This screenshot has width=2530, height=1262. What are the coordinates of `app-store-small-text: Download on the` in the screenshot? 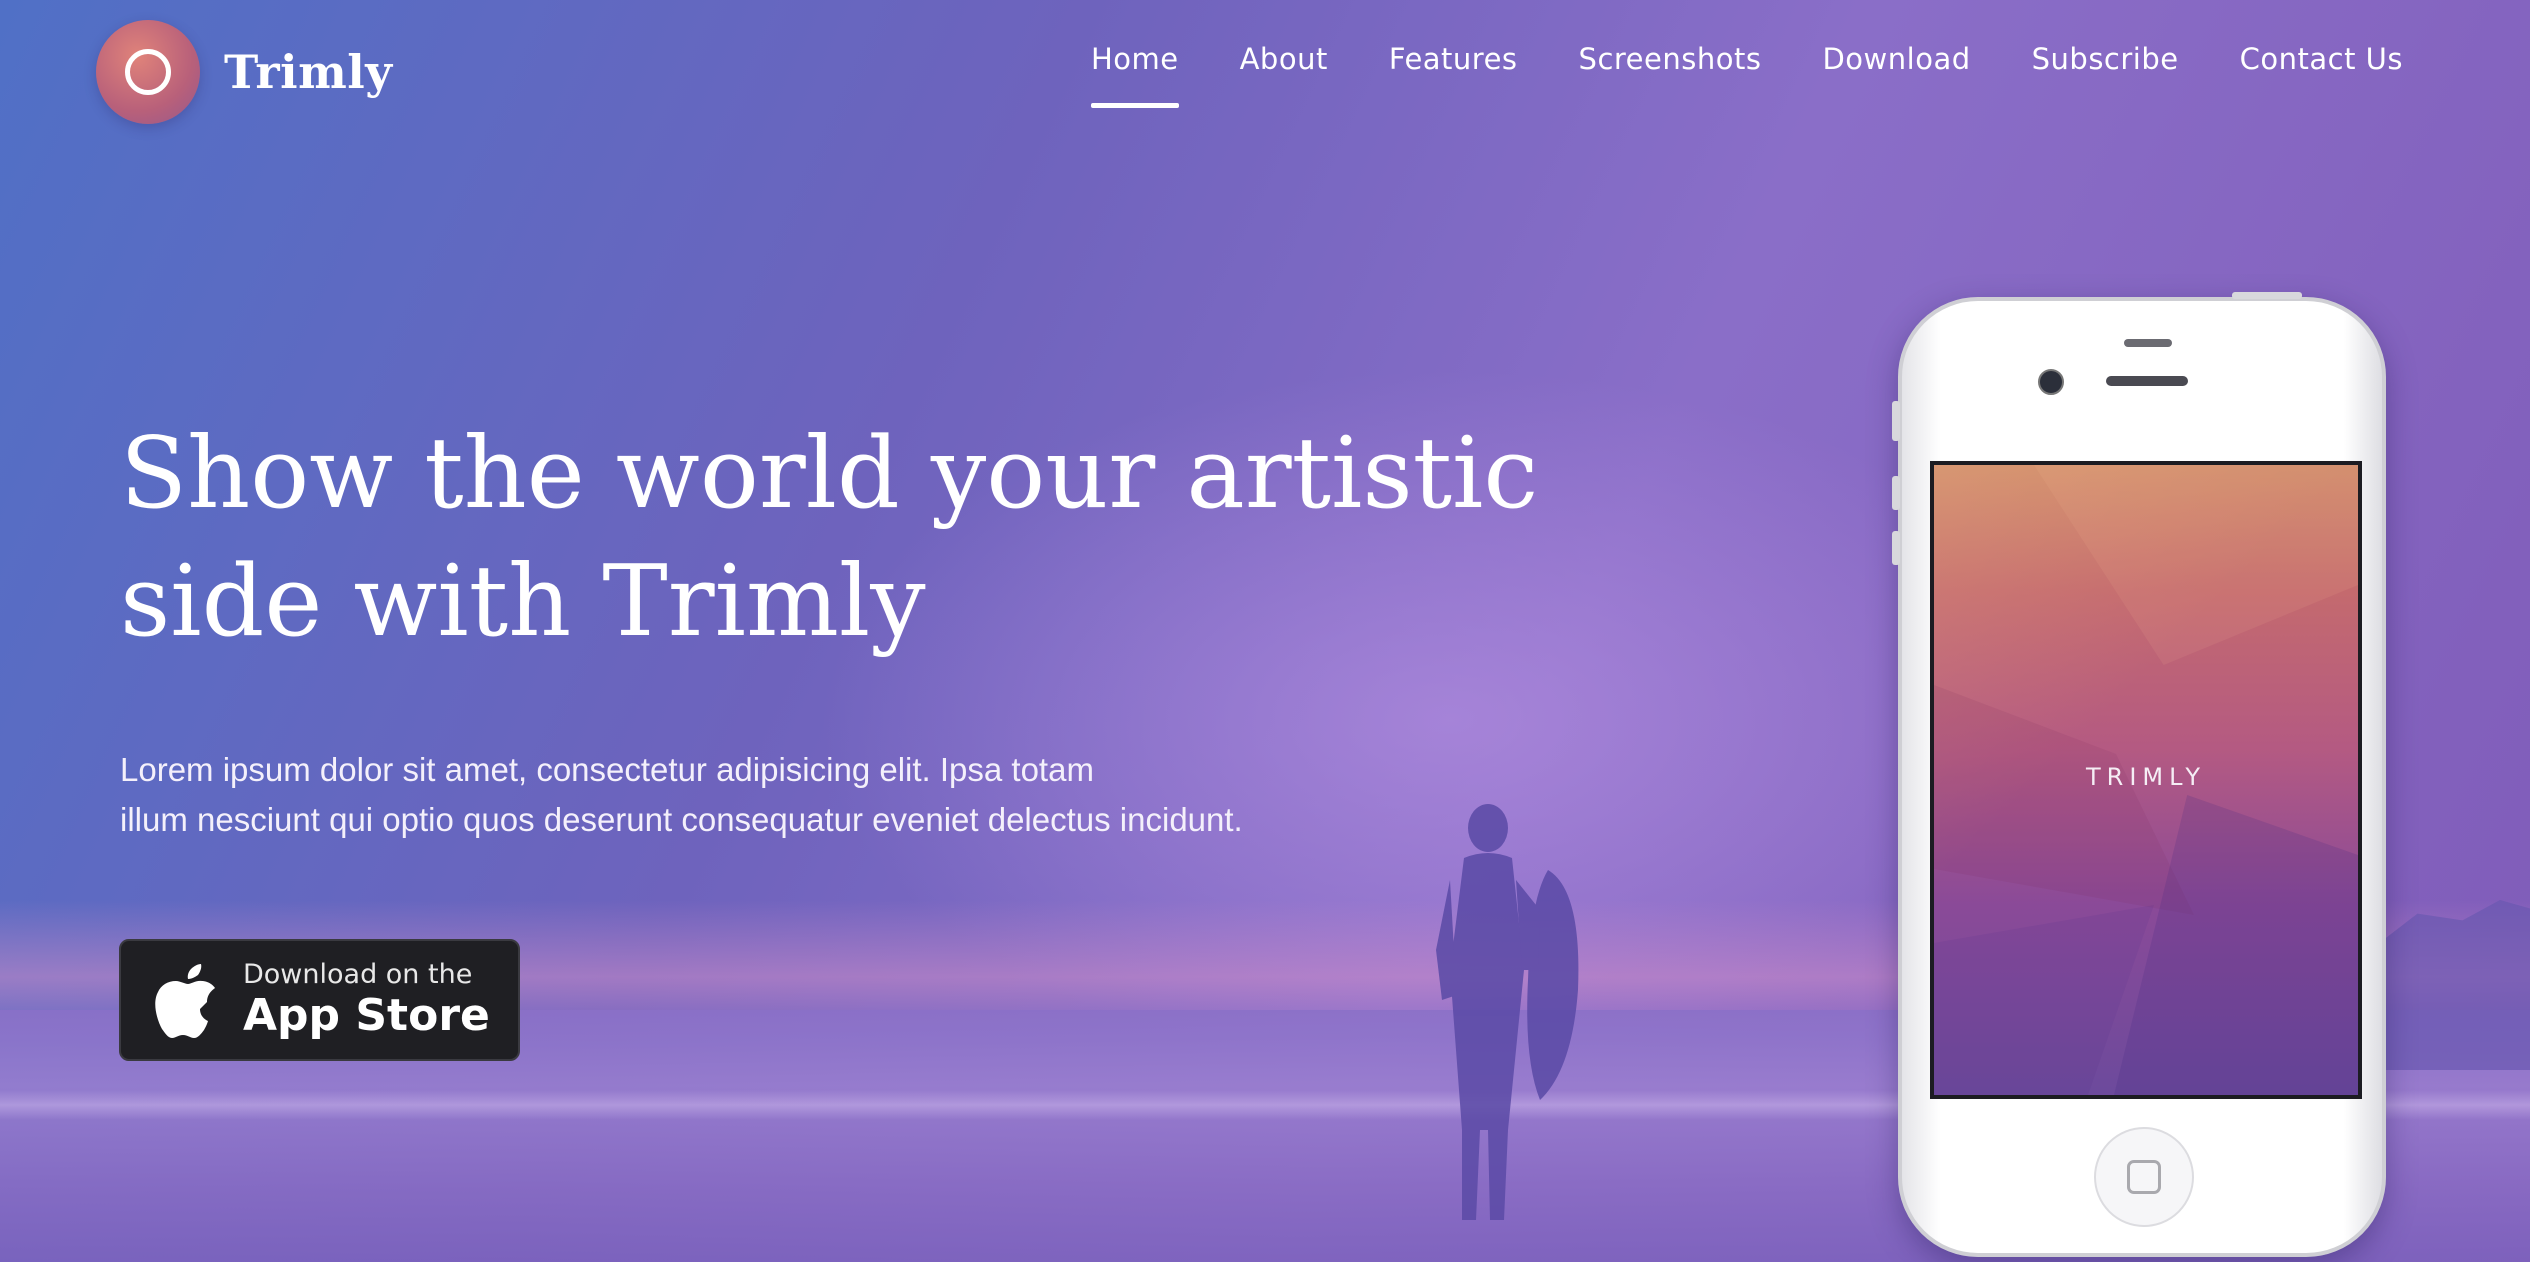 It's located at (358, 974).